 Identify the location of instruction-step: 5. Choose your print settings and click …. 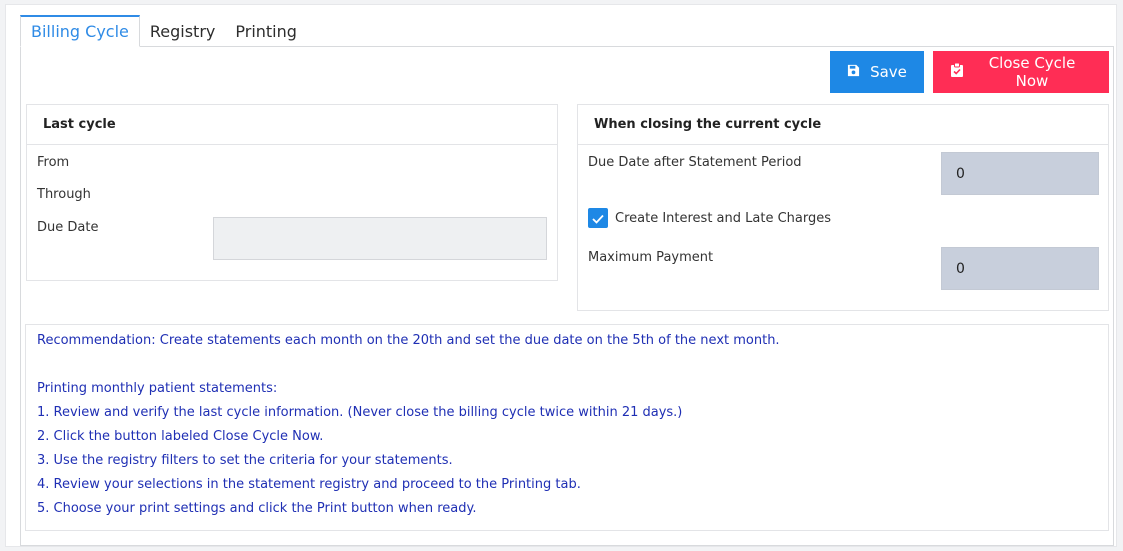
(257, 508).